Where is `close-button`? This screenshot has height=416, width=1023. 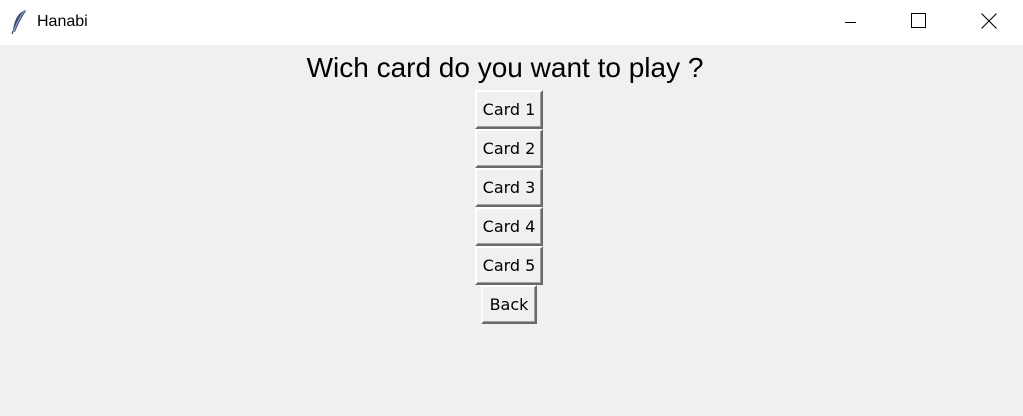 close-button is located at coordinates (989, 22).